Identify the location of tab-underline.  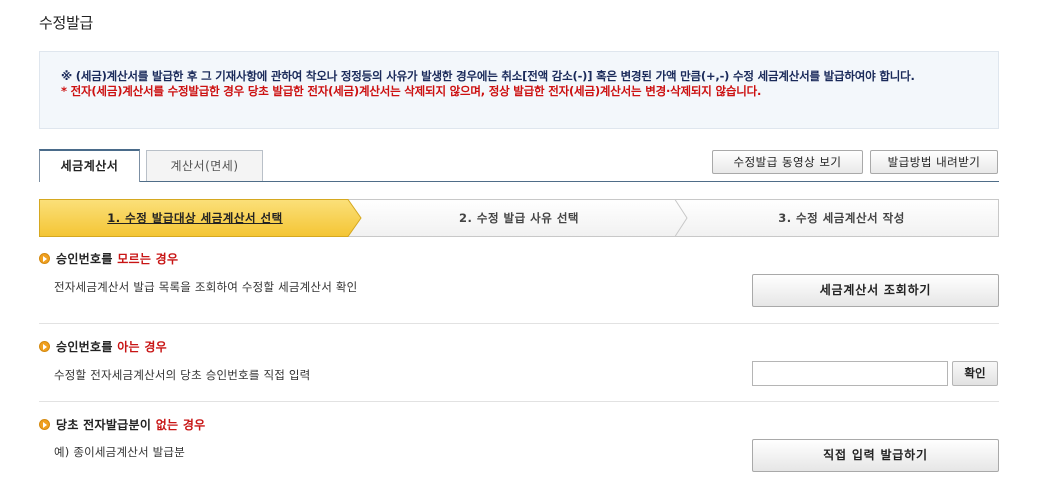
(569, 181).